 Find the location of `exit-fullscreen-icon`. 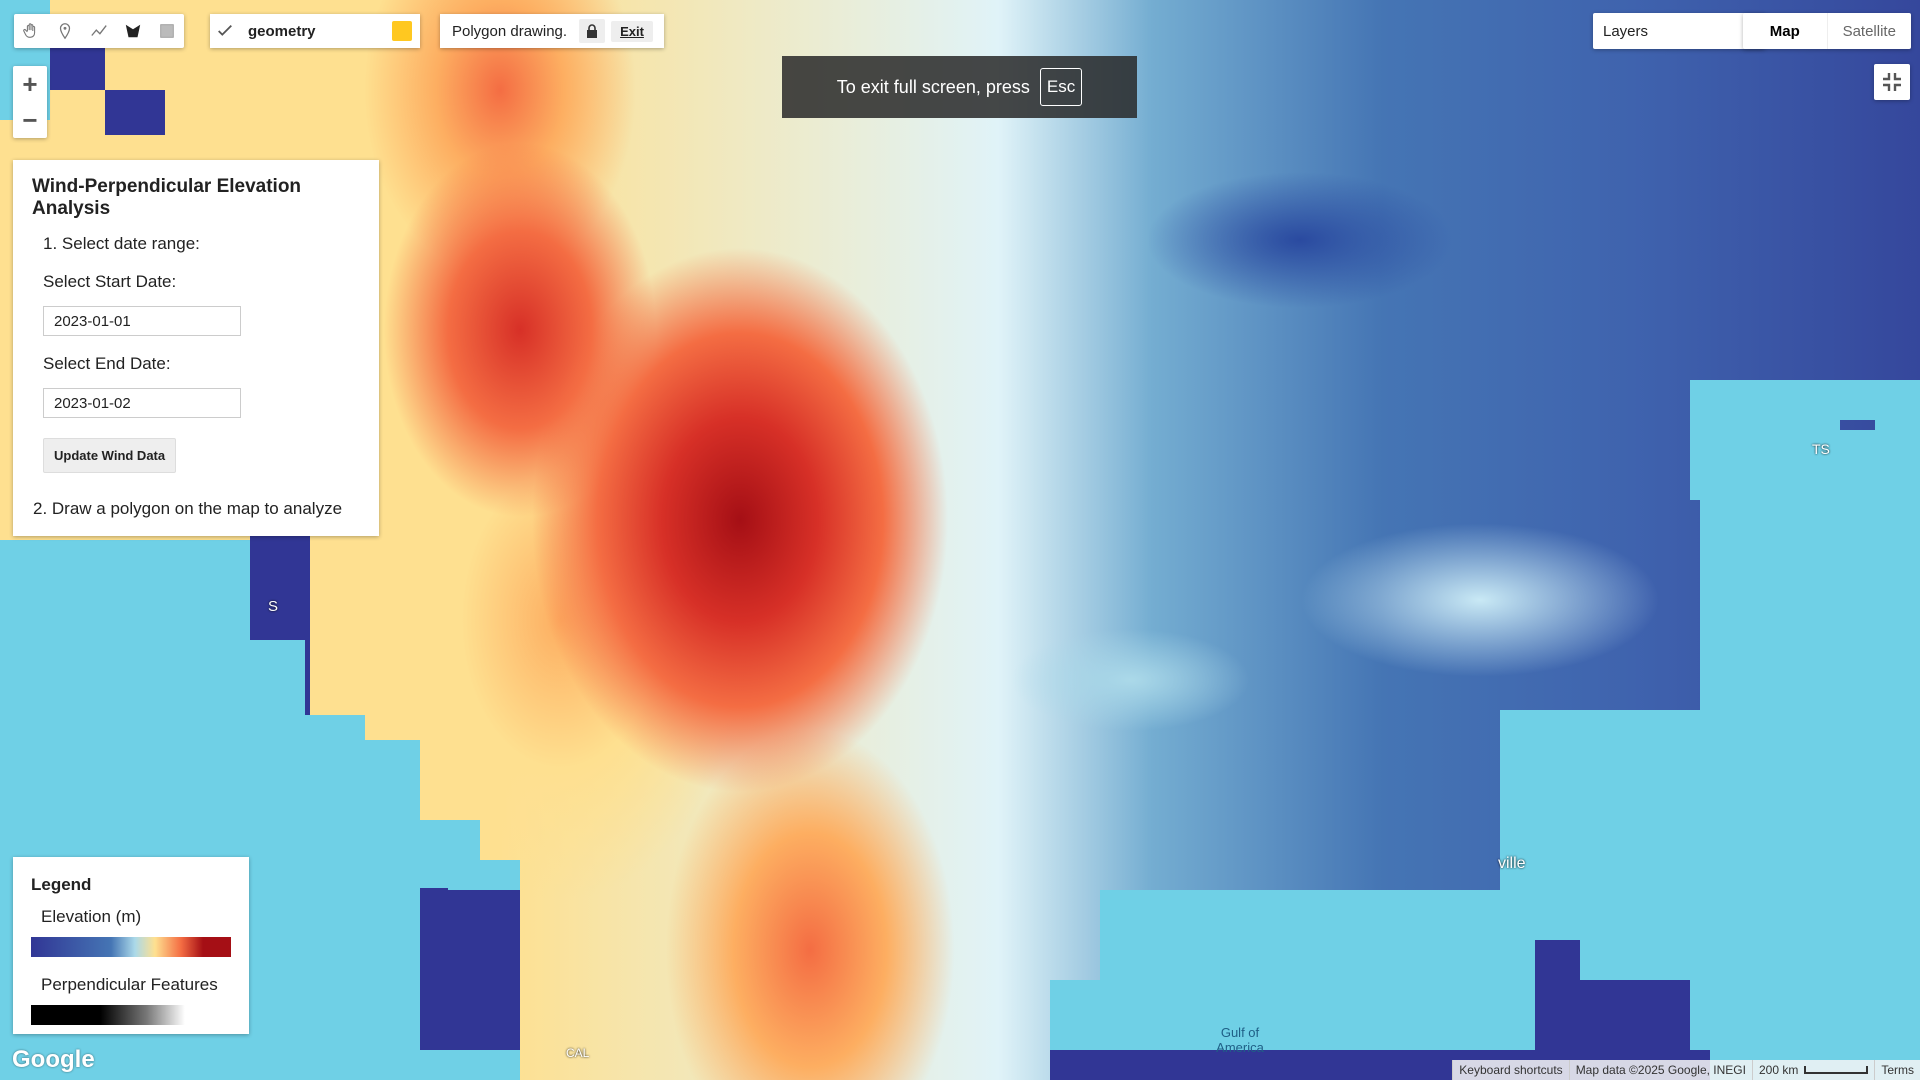

exit-fullscreen-icon is located at coordinates (1892, 82).